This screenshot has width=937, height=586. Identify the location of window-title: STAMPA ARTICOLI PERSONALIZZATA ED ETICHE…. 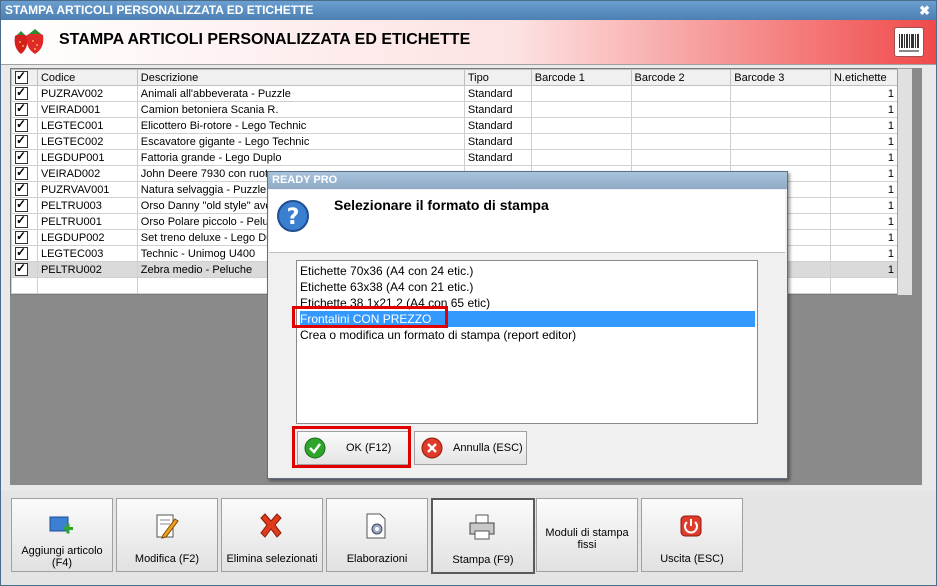
(159, 10).